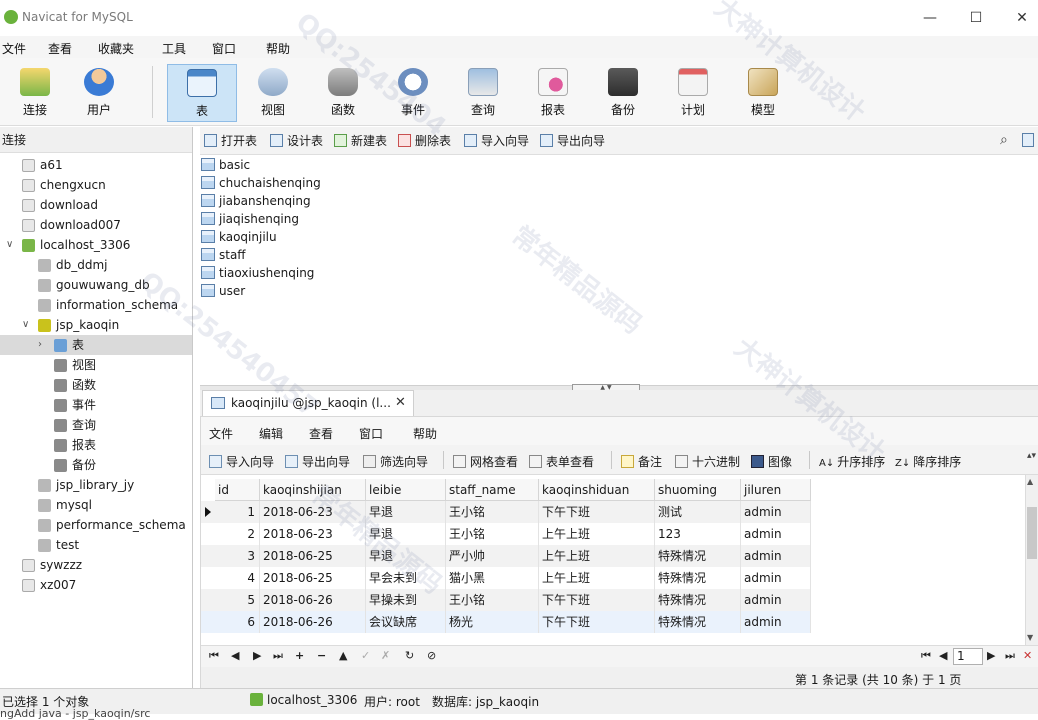  Describe the element at coordinates (96, 205) in the screenshot. I see `tree-item: download` at that location.